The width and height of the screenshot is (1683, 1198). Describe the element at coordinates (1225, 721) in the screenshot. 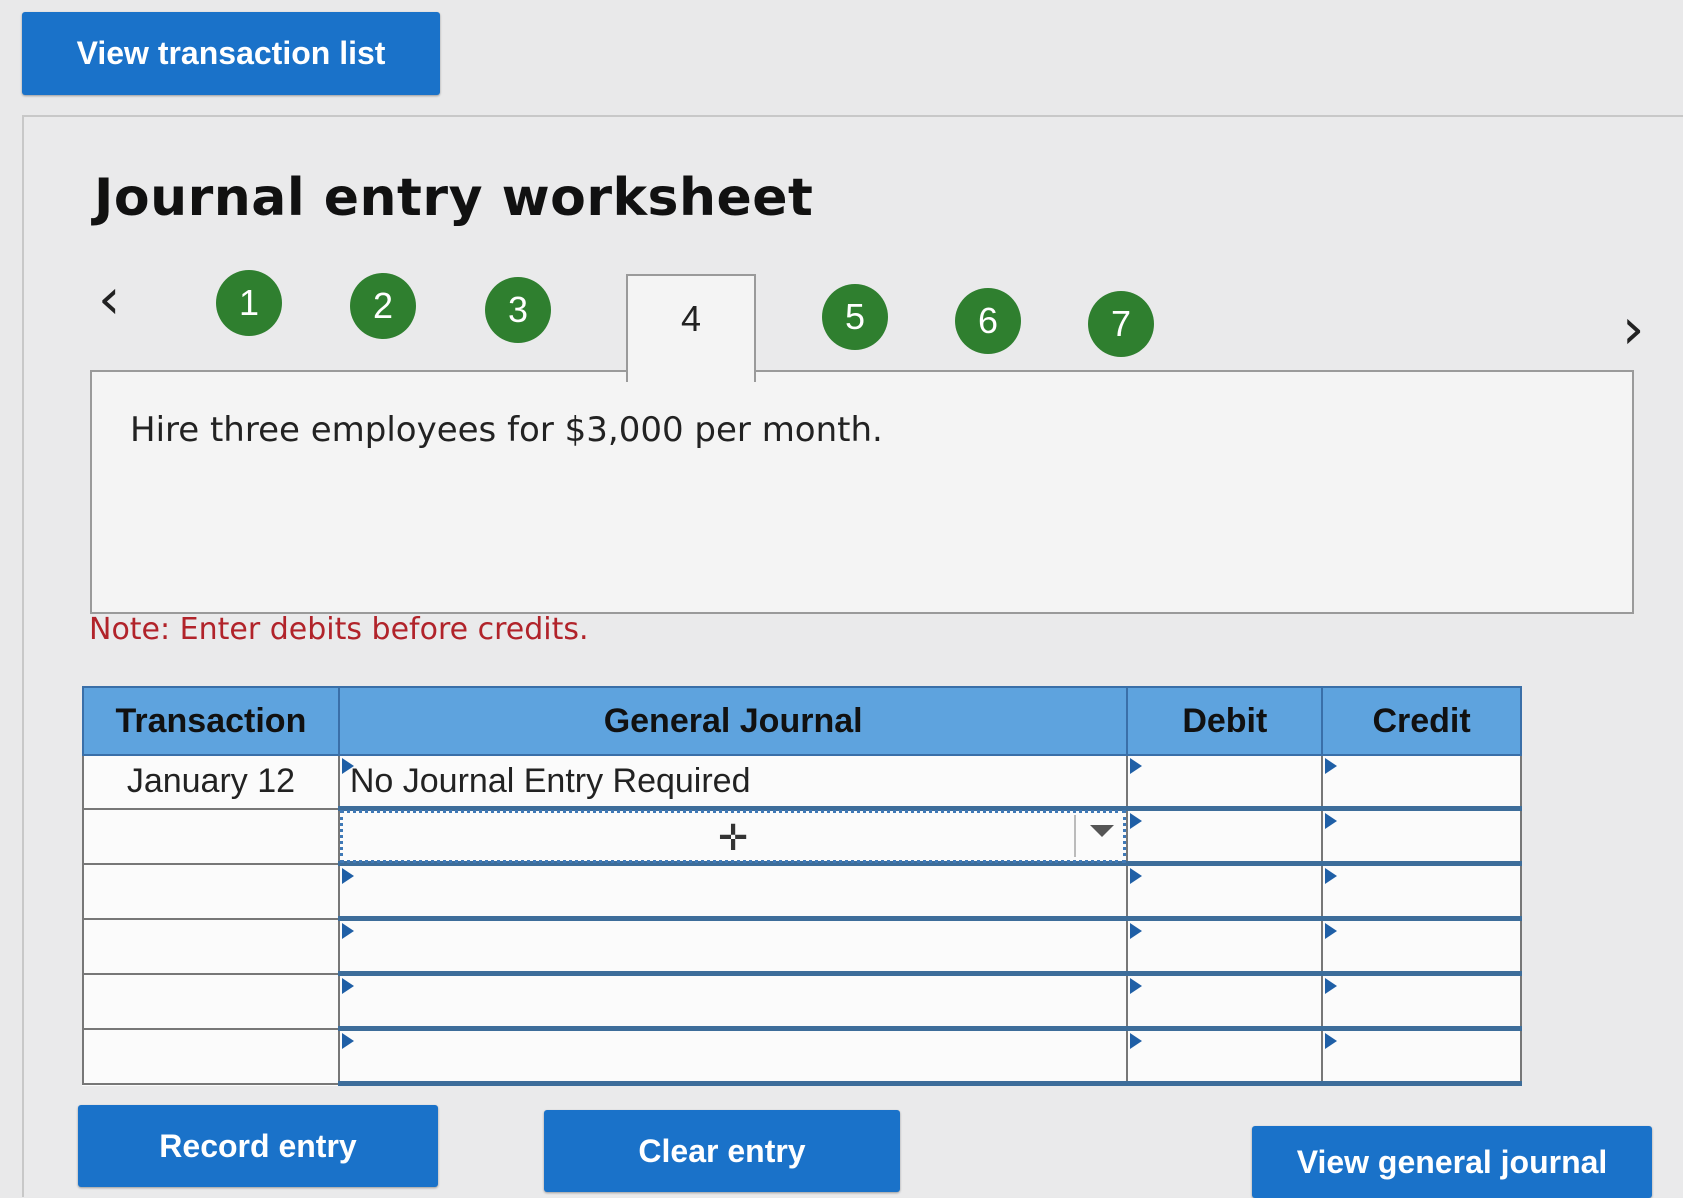

I see `header-debit: Debit` at that location.